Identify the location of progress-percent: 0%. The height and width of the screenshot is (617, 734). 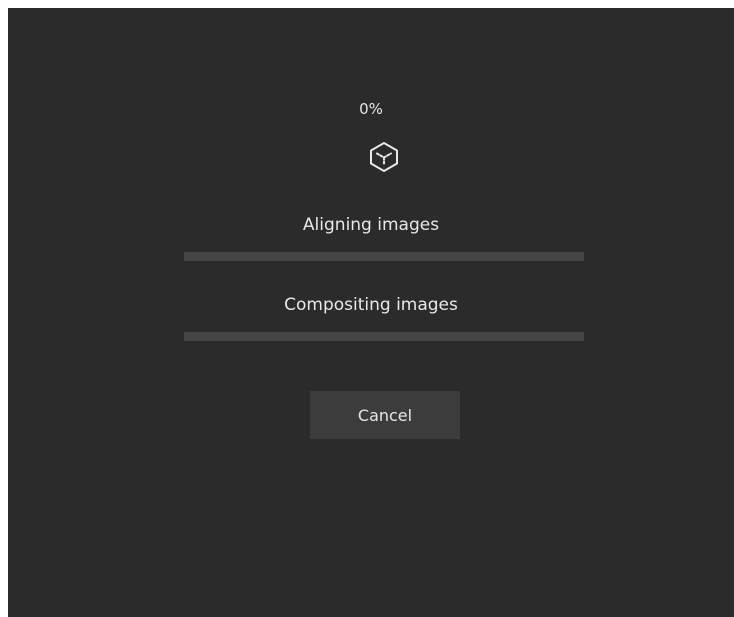
(371, 109).